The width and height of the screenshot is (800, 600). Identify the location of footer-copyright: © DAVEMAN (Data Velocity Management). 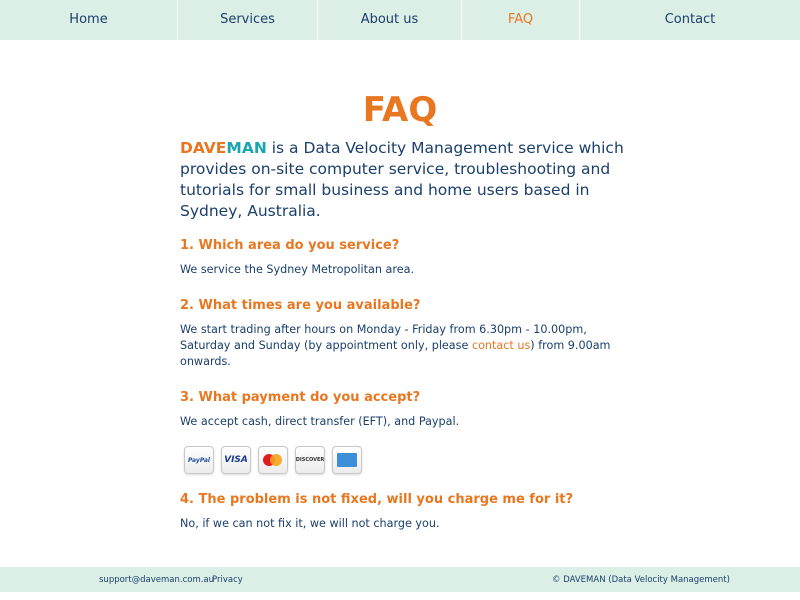
(641, 580).